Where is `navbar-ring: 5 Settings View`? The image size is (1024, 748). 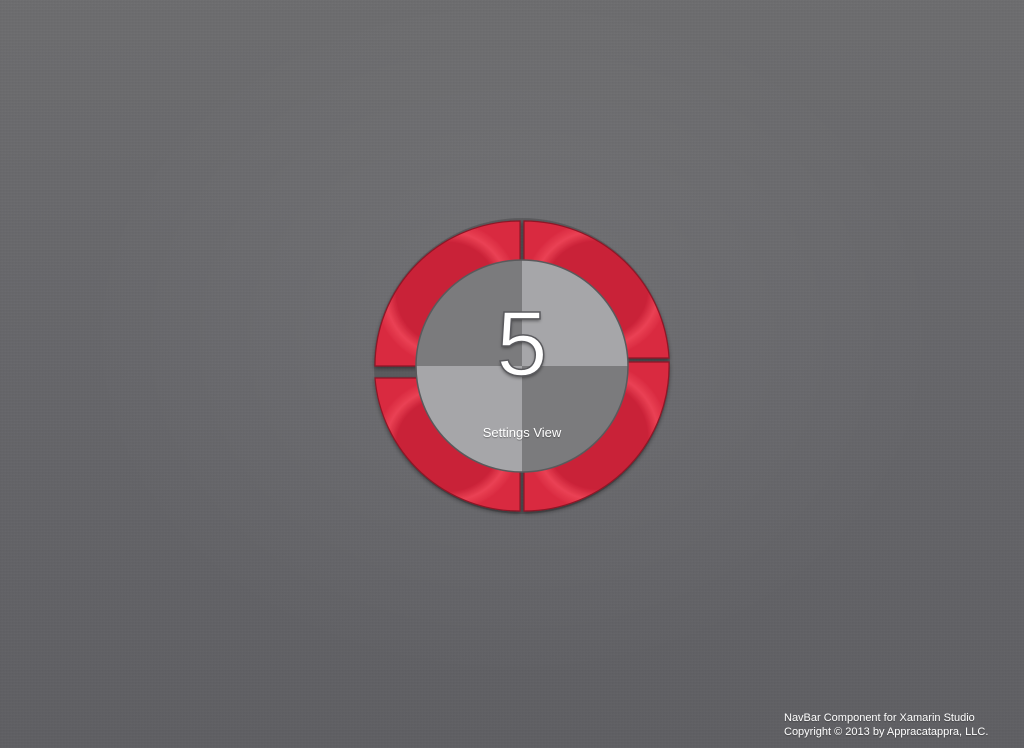 navbar-ring: 5 Settings View is located at coordinates (522, 366).